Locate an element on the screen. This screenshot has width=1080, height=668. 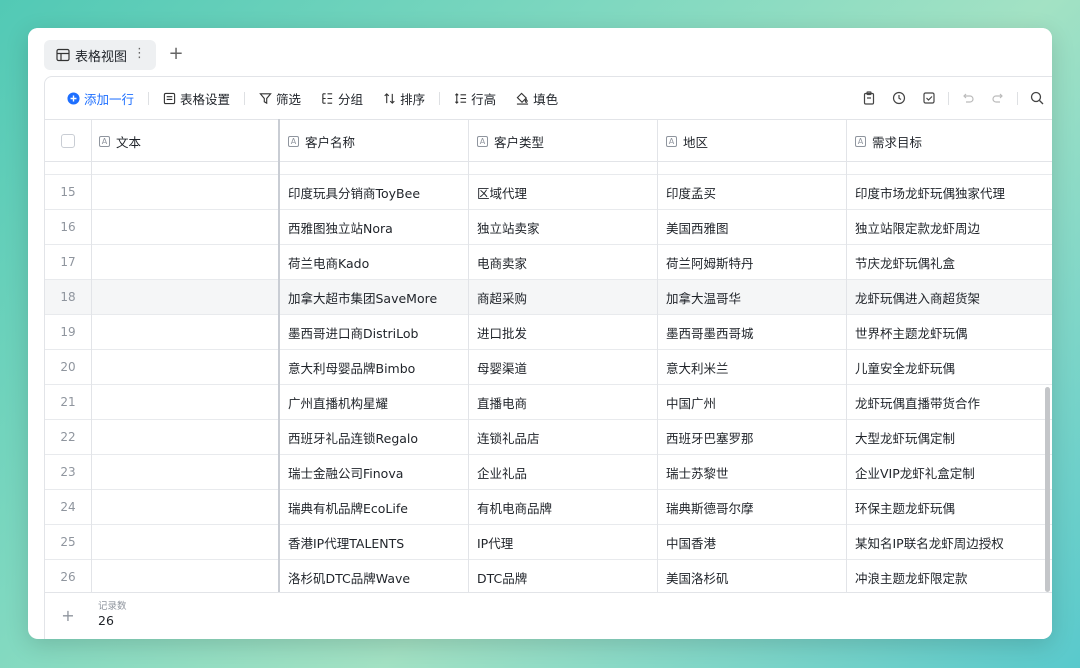
table-row: 25 香港IP代理TALENTS IP代理 中国香港 某知名IP联名龙虾周边授权 is located at coordinates (548, 542).